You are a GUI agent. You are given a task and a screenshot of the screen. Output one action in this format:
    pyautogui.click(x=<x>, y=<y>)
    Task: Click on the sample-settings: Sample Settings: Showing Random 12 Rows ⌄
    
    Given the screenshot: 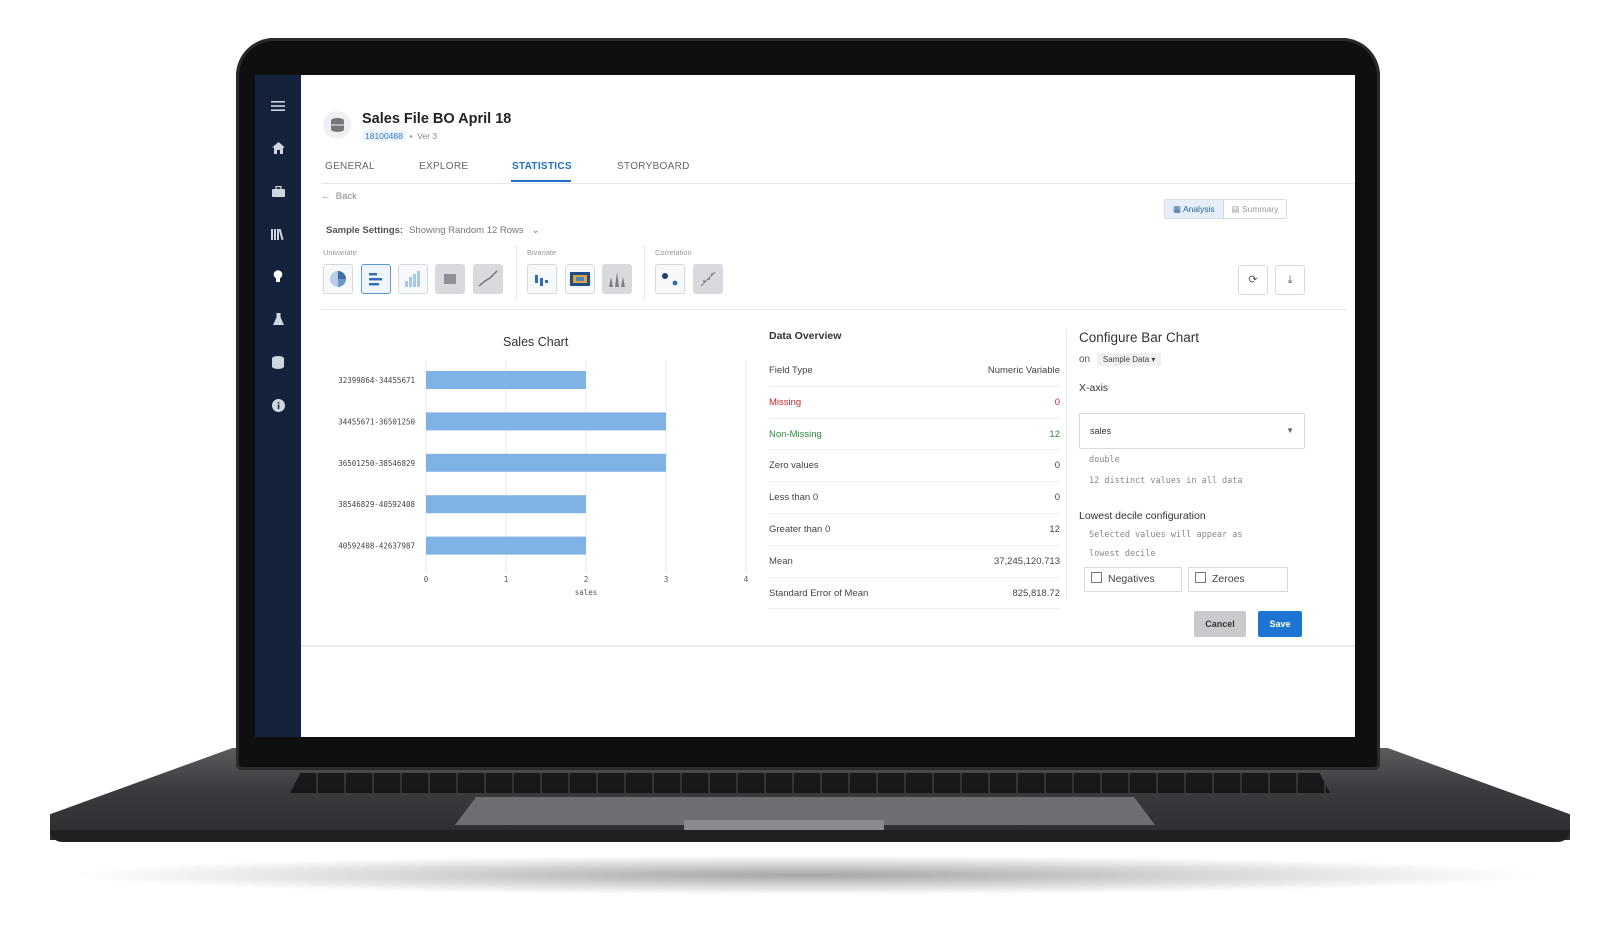 What is the action you would take?
    pyautogui.click(x=433, y=230)
    